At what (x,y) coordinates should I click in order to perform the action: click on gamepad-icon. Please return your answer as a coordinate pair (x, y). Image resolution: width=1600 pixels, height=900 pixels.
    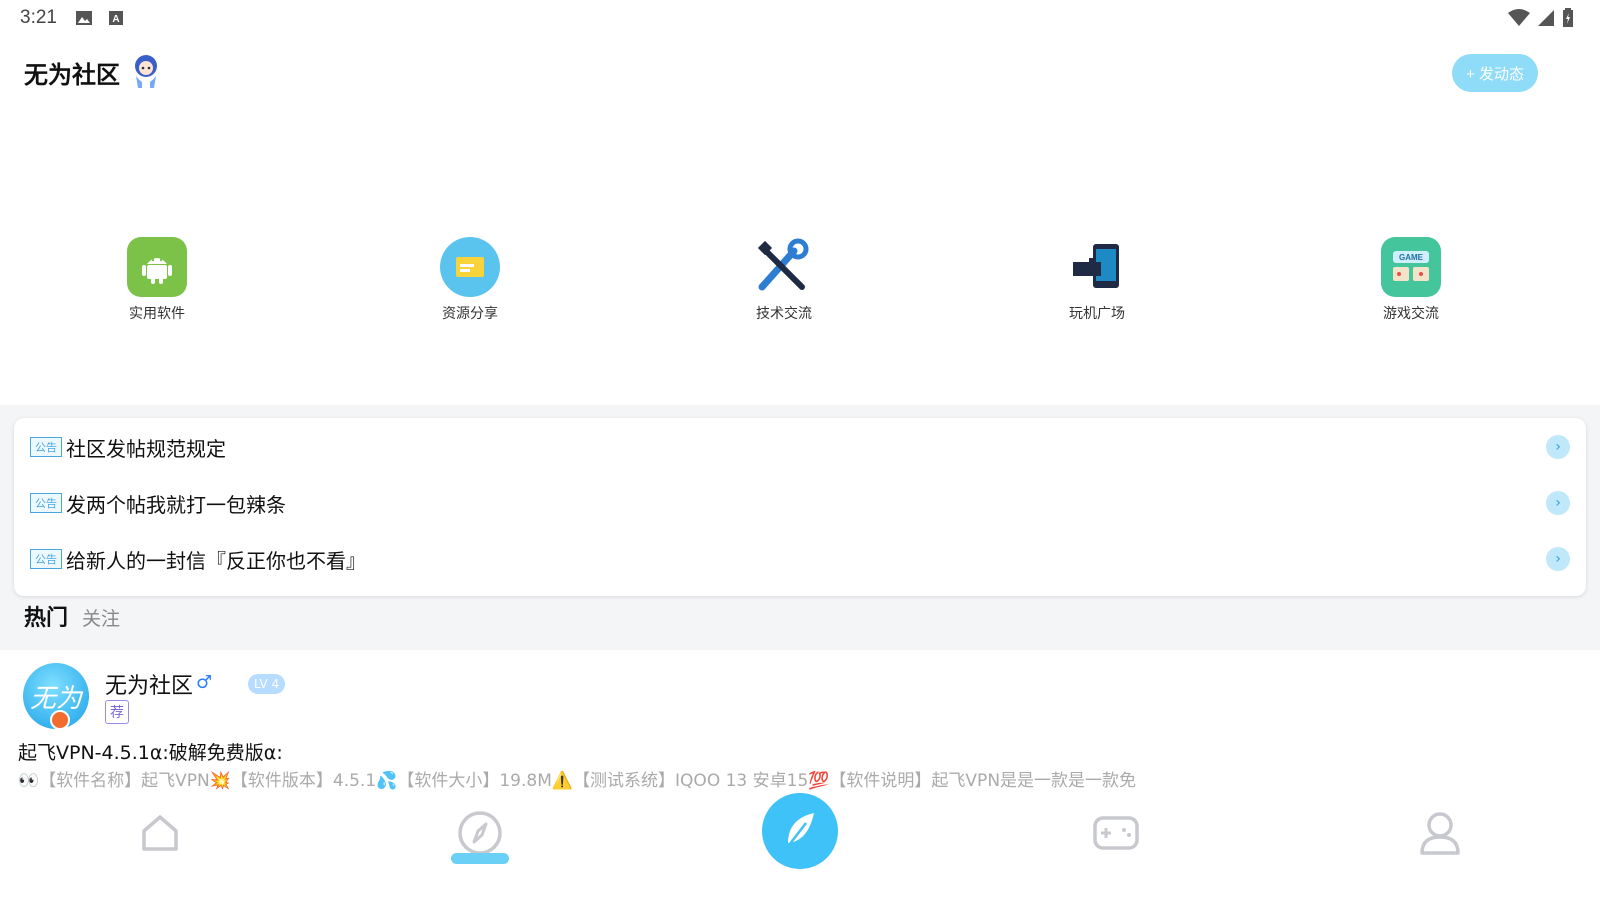
    Looking at the image, I should click on (1116, 833).